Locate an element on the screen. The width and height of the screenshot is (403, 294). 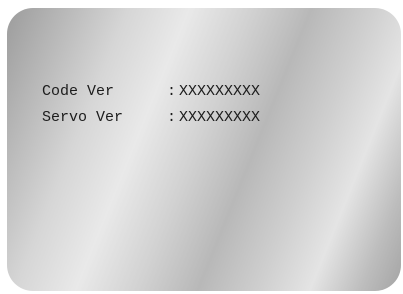
servo-version-row: Servo Ver : XXXXXXXXX is located at coordinates (151, 118).